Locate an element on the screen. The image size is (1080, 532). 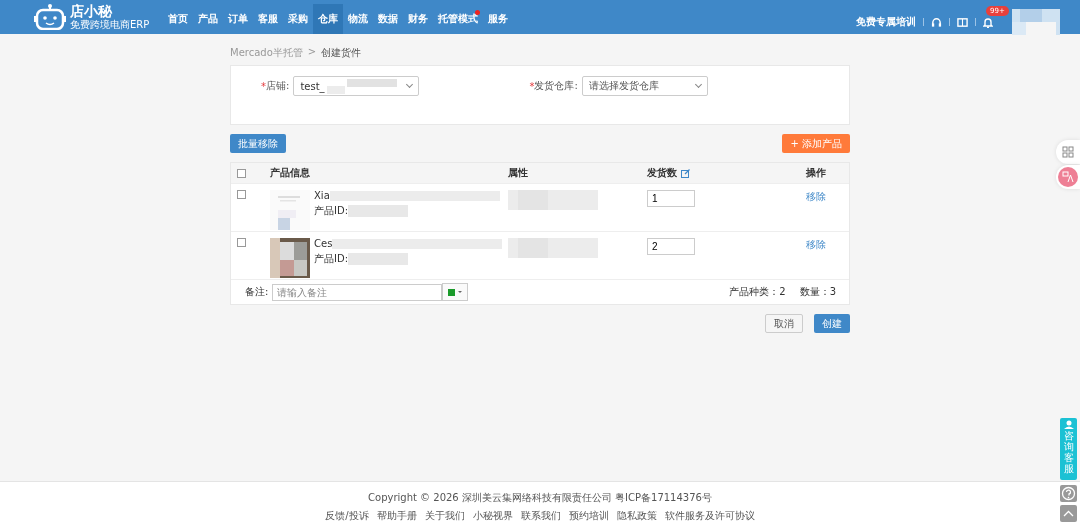
quantity-input: 2 is located at coordinates (671, 246).